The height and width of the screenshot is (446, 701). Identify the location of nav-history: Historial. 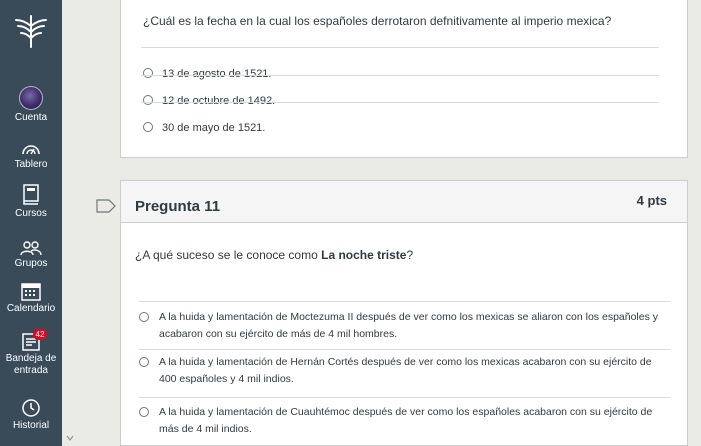
(31, 414).